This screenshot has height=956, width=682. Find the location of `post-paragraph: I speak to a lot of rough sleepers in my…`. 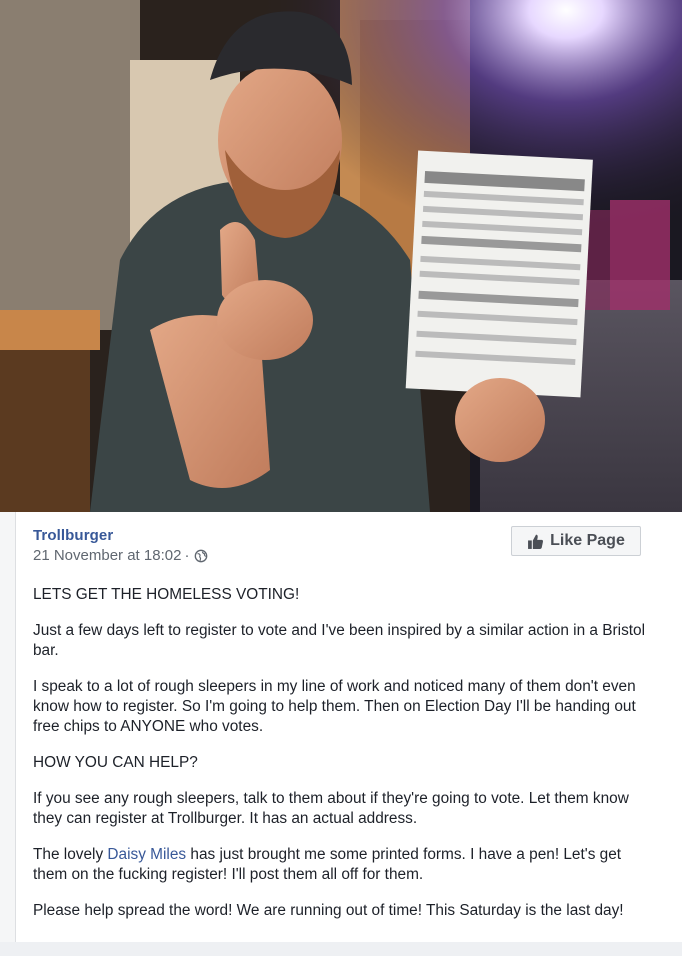

post-paragraph: I speak to a lot of rough sleepers in my… is located at coordinates (334, 706).